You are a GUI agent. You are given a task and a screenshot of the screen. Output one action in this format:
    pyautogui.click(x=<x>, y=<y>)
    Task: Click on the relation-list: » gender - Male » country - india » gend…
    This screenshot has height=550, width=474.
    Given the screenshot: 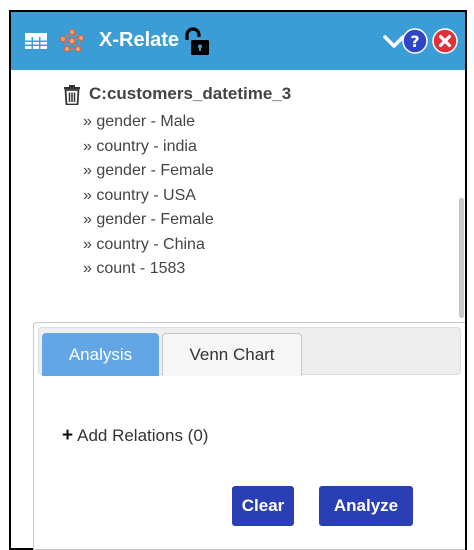 What is the action you would take?
    pyautogui.click(x=148, y=196)
    